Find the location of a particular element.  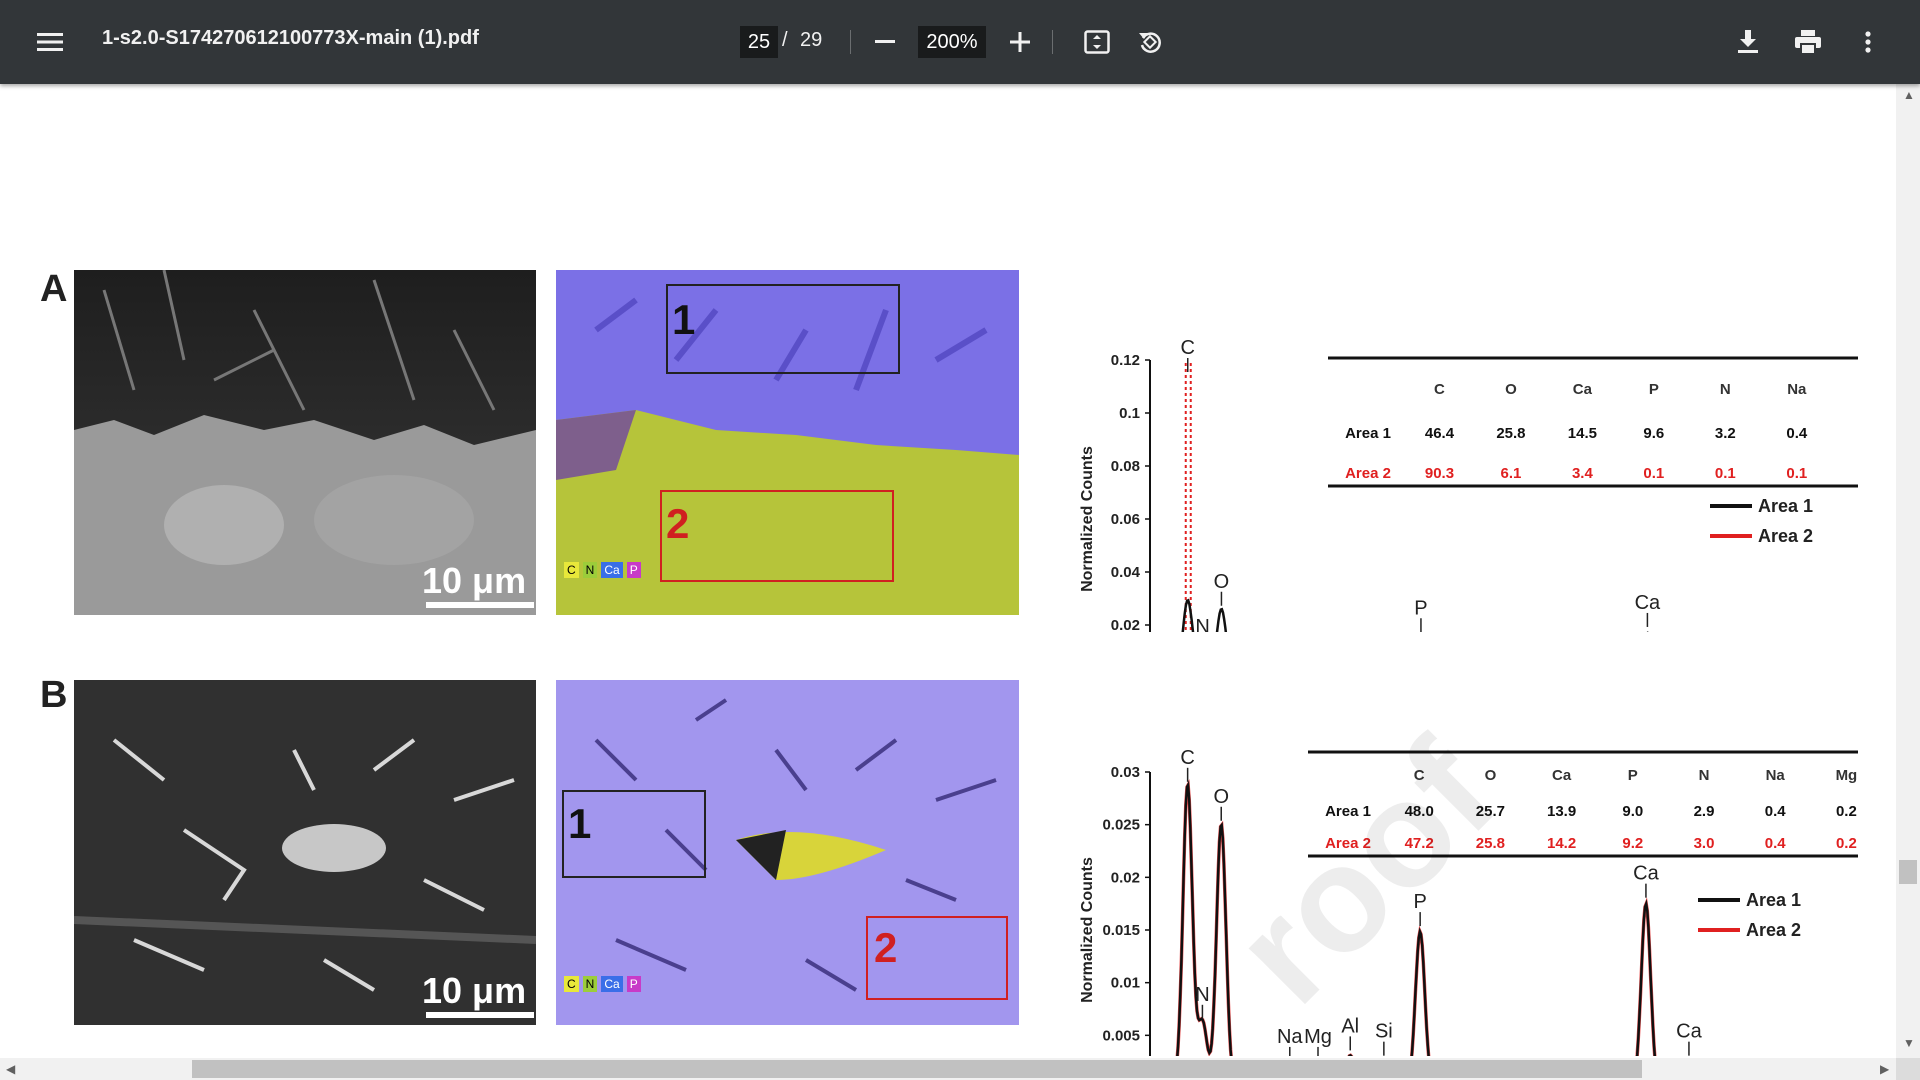

table-cell: Area 1 is located at coordinates (1368, 433).